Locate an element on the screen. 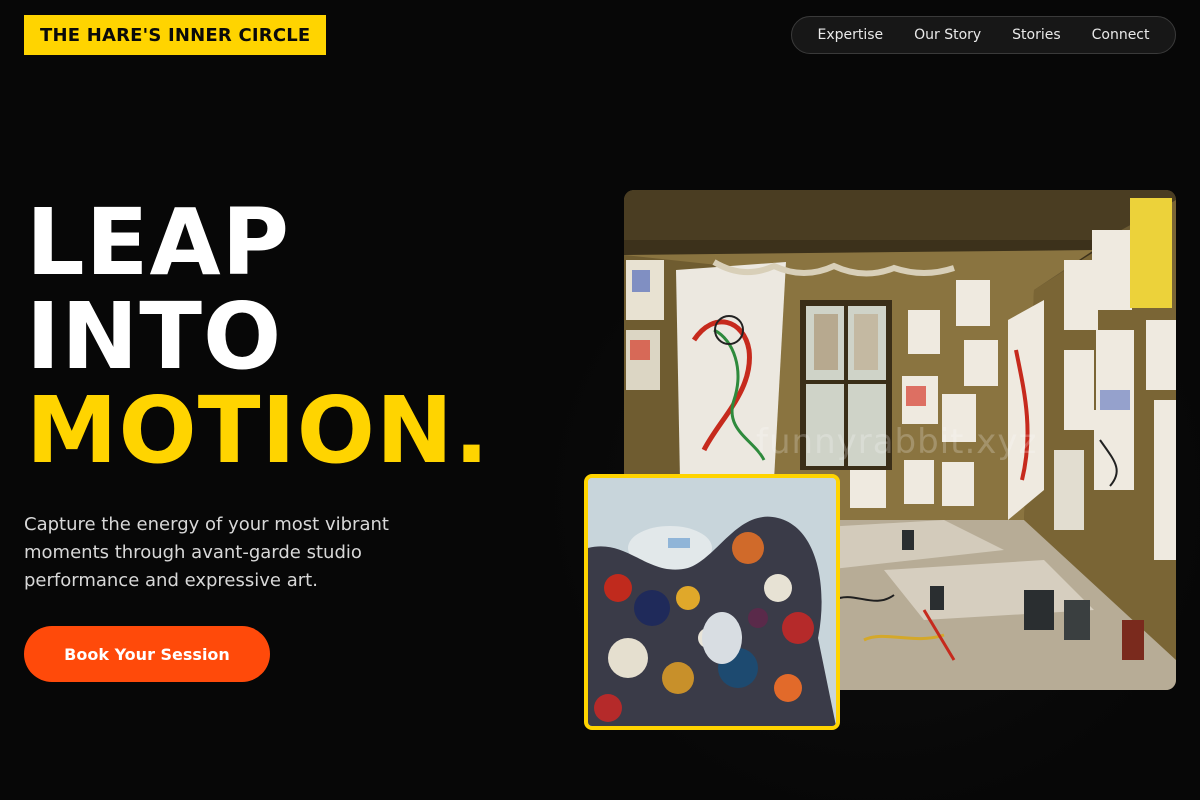 This screenshot has width=1200, height=800. headline-line-1: LEAP is located at coordinates (158, 242).